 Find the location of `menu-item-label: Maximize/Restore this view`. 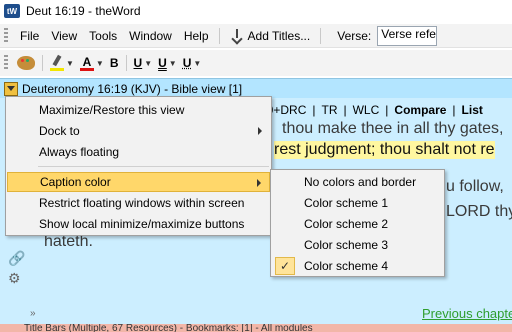

menu-item-label: Maximize/Restore this view is located at coordinates (112, 110).